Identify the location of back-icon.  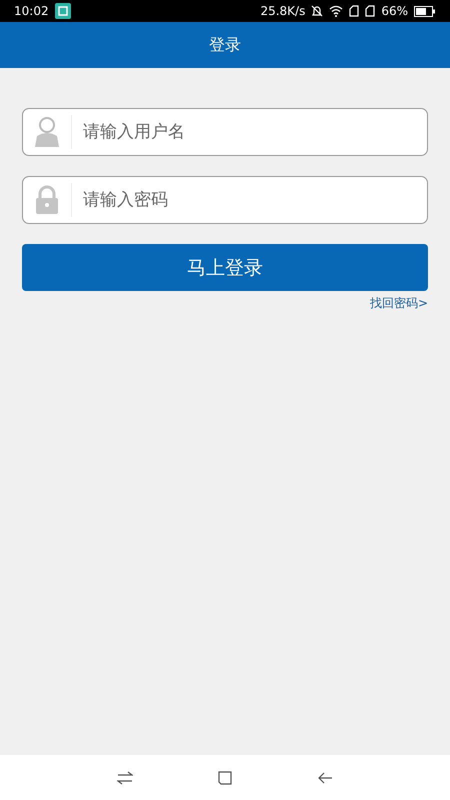
(325, 777).